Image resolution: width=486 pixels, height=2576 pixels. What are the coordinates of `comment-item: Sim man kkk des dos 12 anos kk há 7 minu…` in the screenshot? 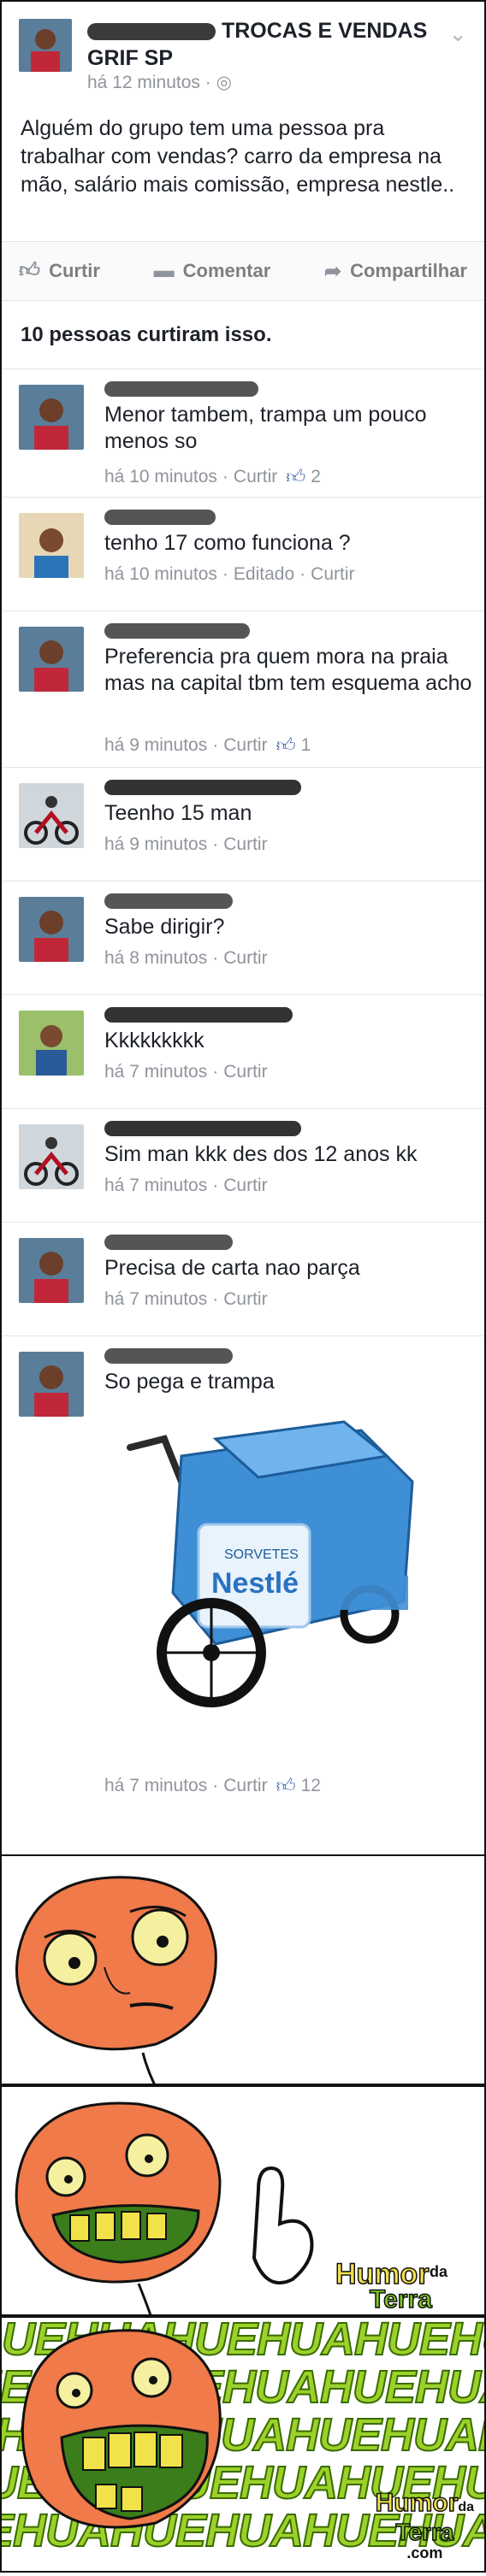 It's located at (243, 1166).